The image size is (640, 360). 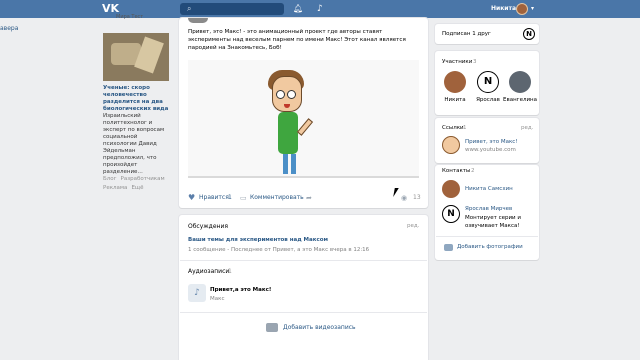 I want to click on contact-name: Никита Самсхин, so click(x=489, y=189).